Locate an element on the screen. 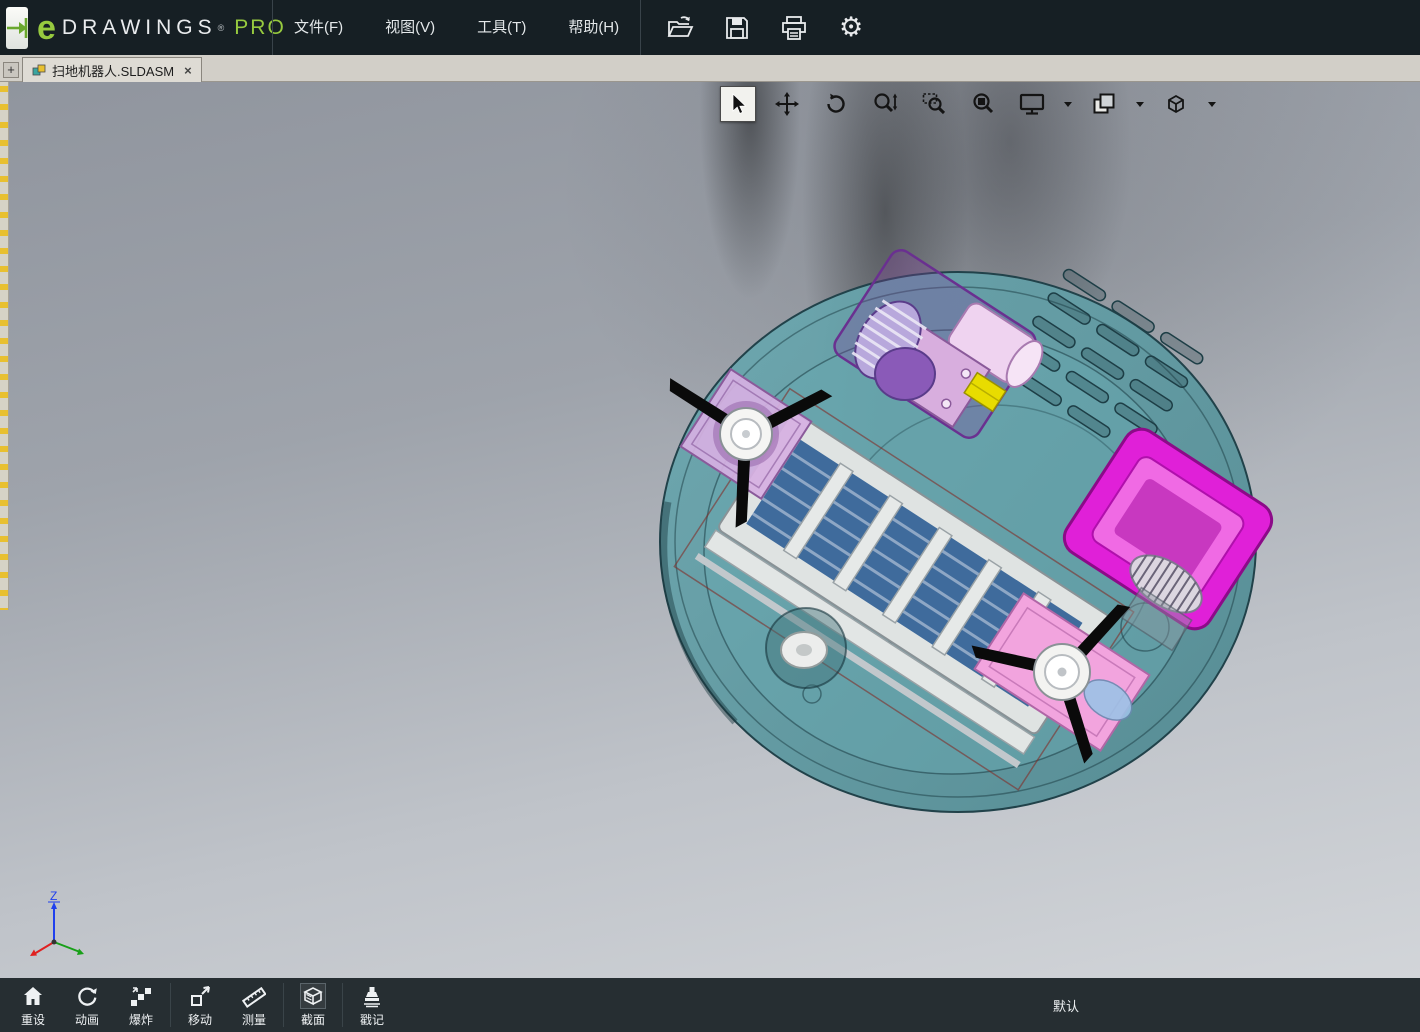 The image size is (1420, 1032). full-screen-tool-icon is located at coordinates (1032, 104).